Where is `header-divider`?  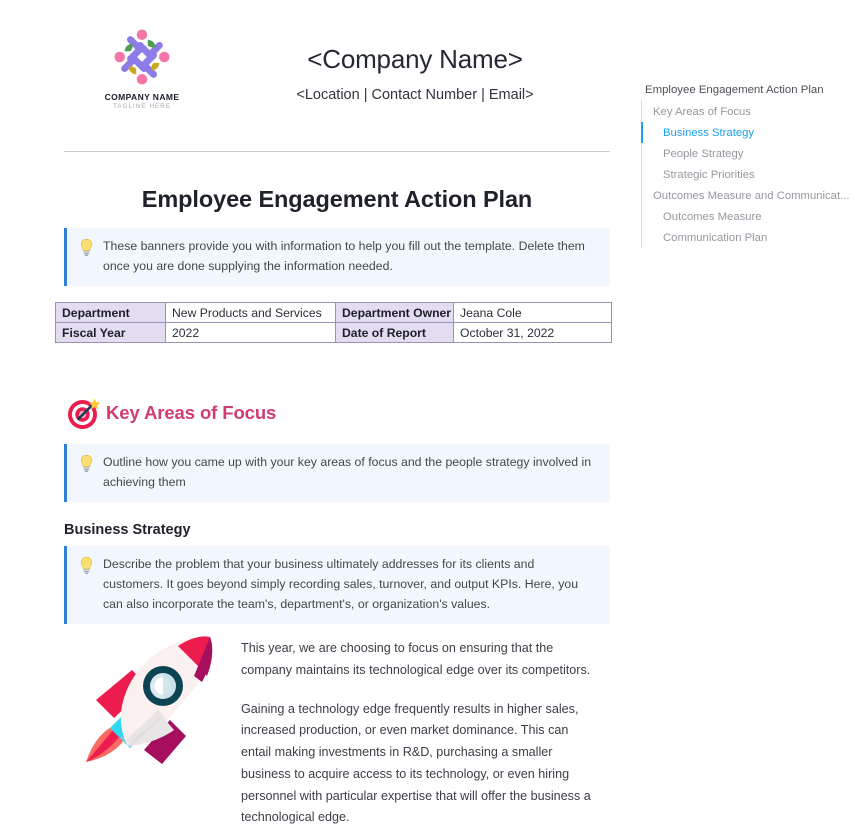 header-divider is located at coordinates (337, 151).